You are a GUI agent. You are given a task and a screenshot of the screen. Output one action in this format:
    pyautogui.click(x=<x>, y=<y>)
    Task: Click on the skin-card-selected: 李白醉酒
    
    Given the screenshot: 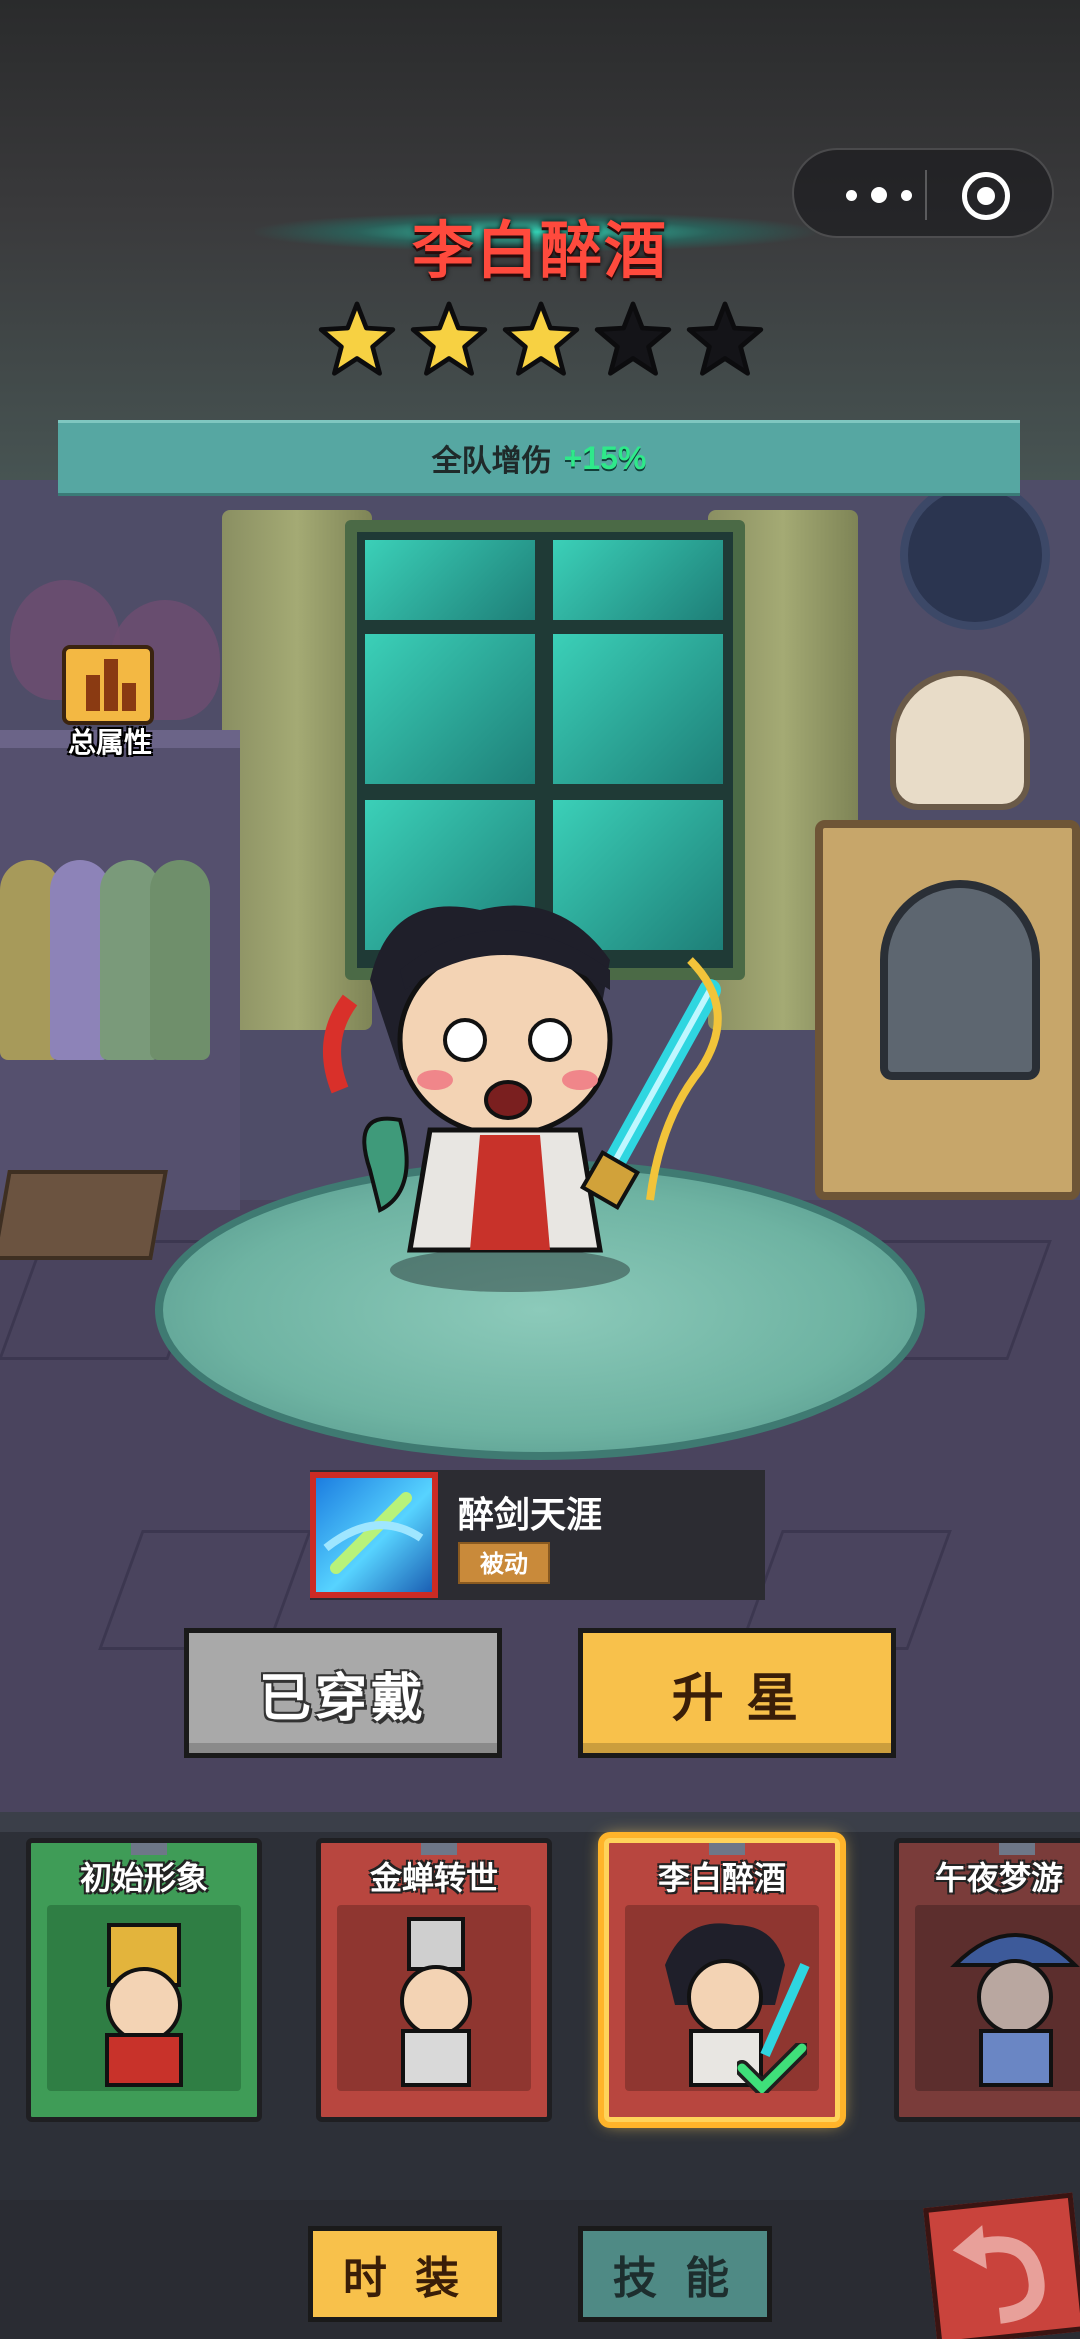 What is the action you would take?
    pyautogui.click(x=722, y=1980)
    